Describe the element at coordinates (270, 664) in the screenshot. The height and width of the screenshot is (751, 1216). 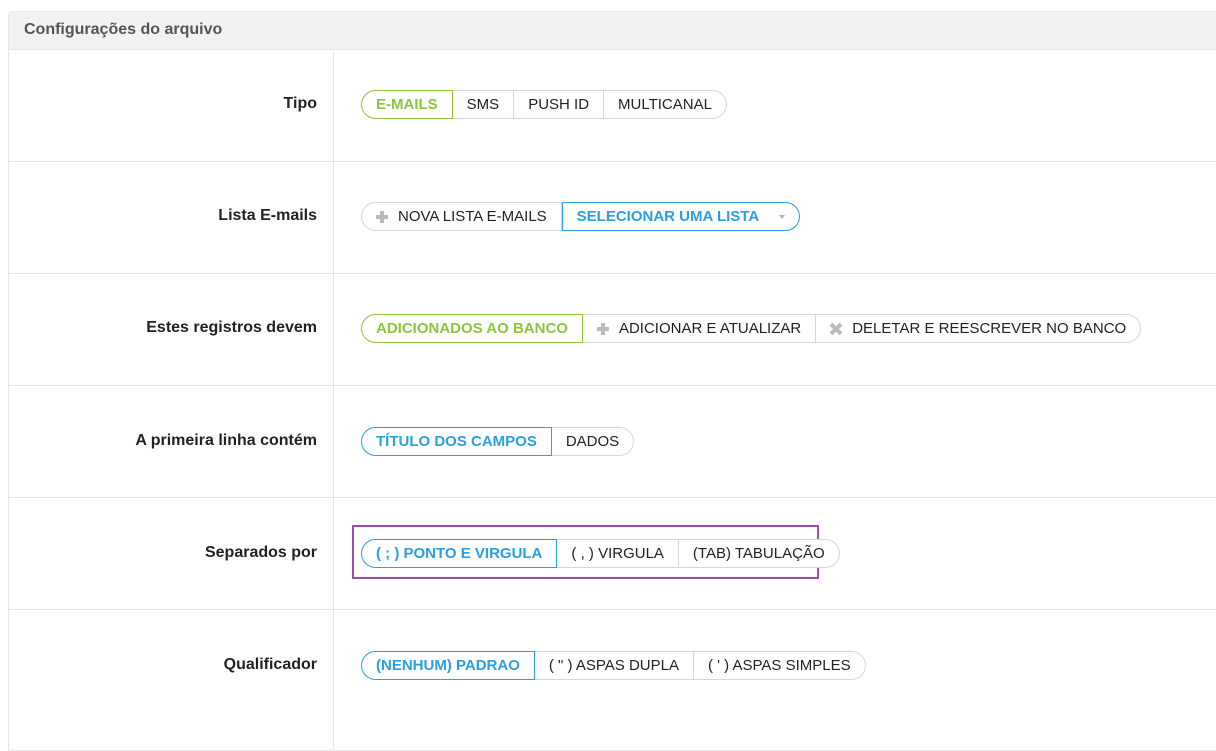
I see `row-label-qualificador: Qualificador` at that location.